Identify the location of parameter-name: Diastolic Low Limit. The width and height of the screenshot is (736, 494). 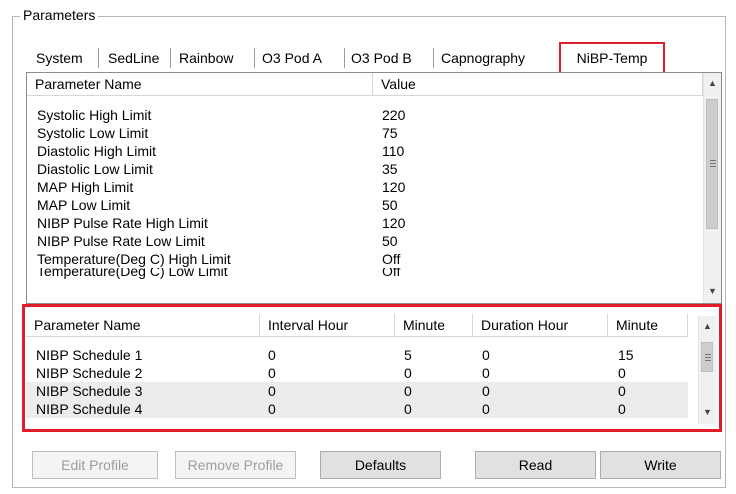
(95, 169).